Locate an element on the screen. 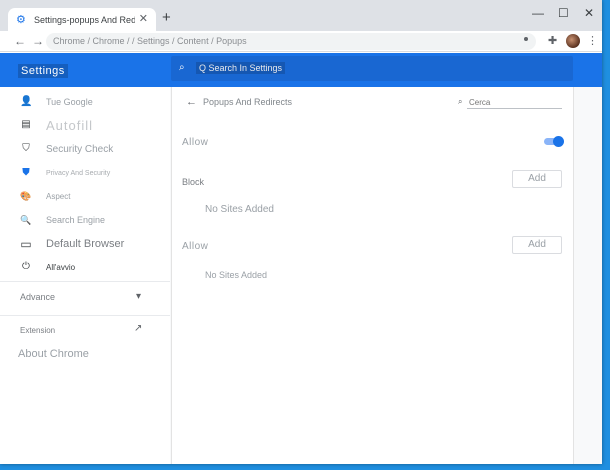 Image resolution: width=610 pixels, height=470 pixels. allow-add-button: Add is located at coordinates (537, 245).